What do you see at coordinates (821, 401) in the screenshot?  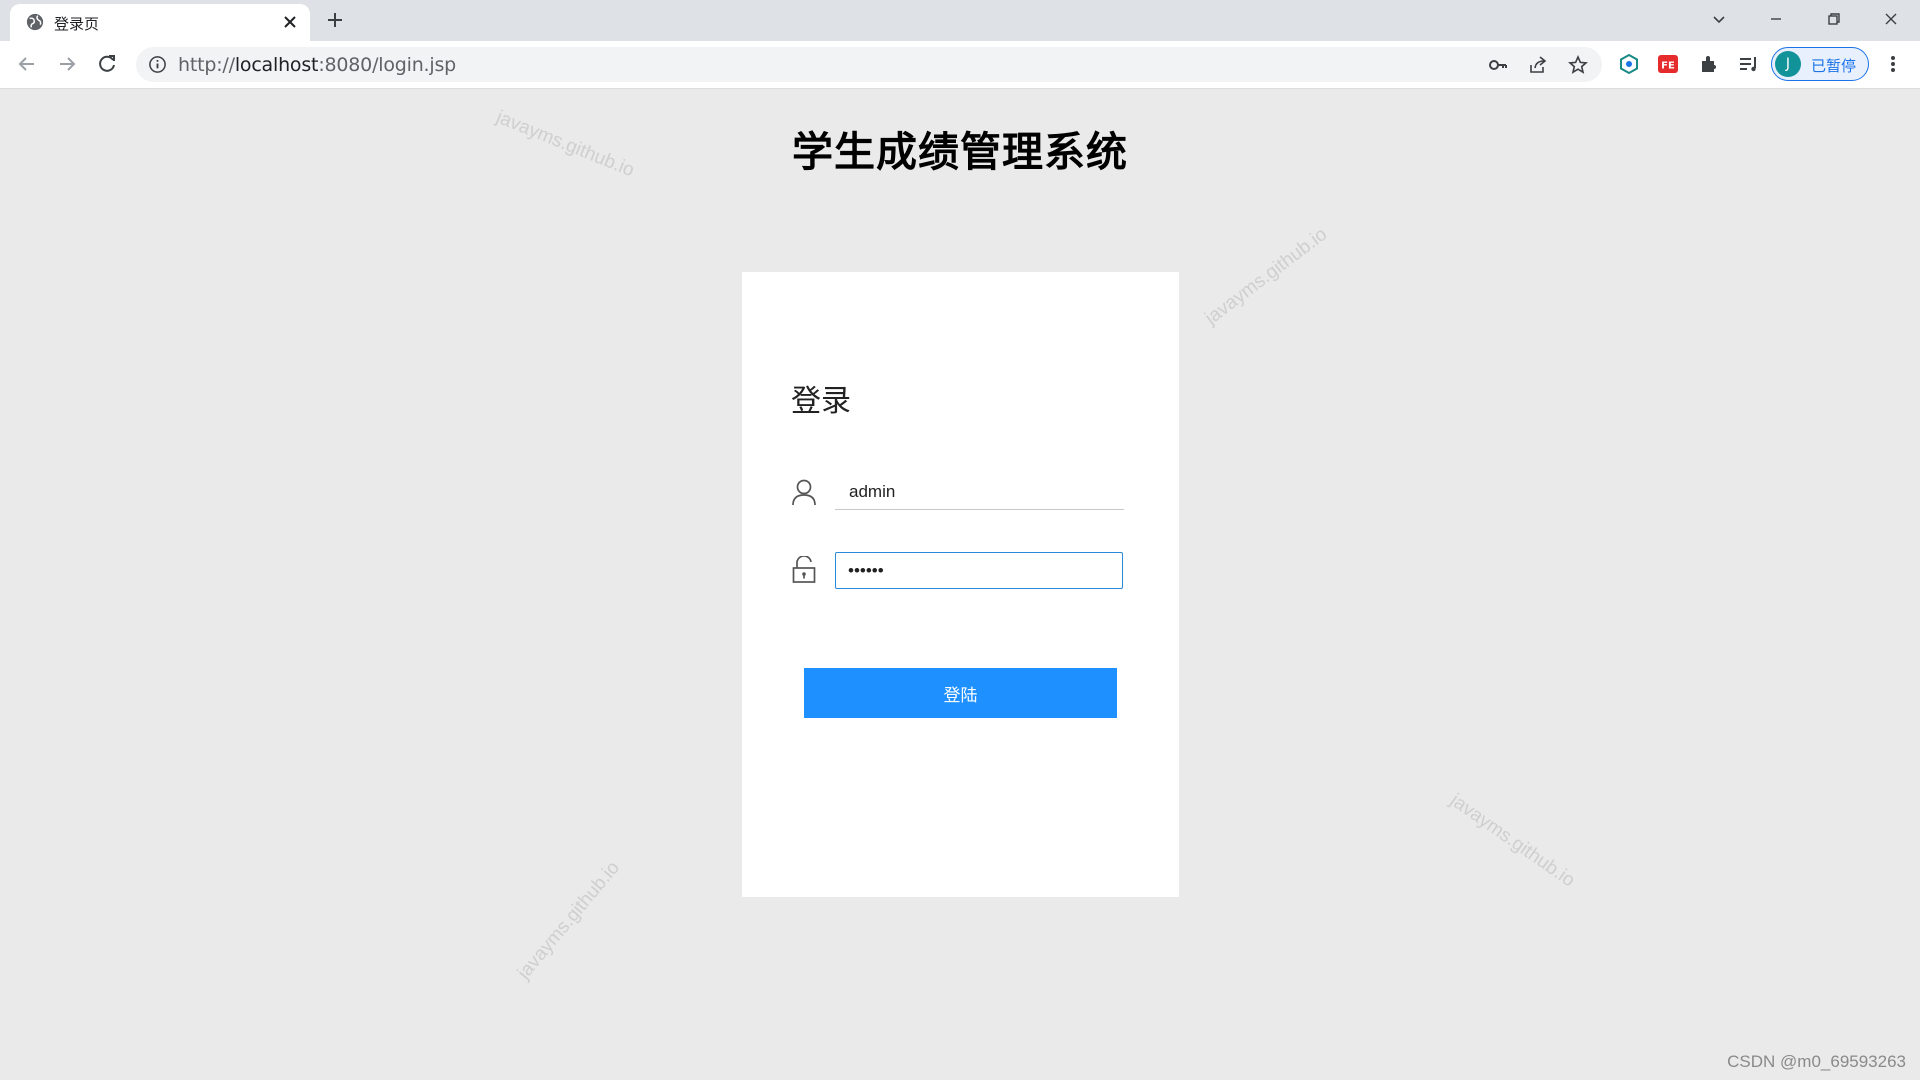 I see `login-title: 登录` at bounding box center [821, 401].